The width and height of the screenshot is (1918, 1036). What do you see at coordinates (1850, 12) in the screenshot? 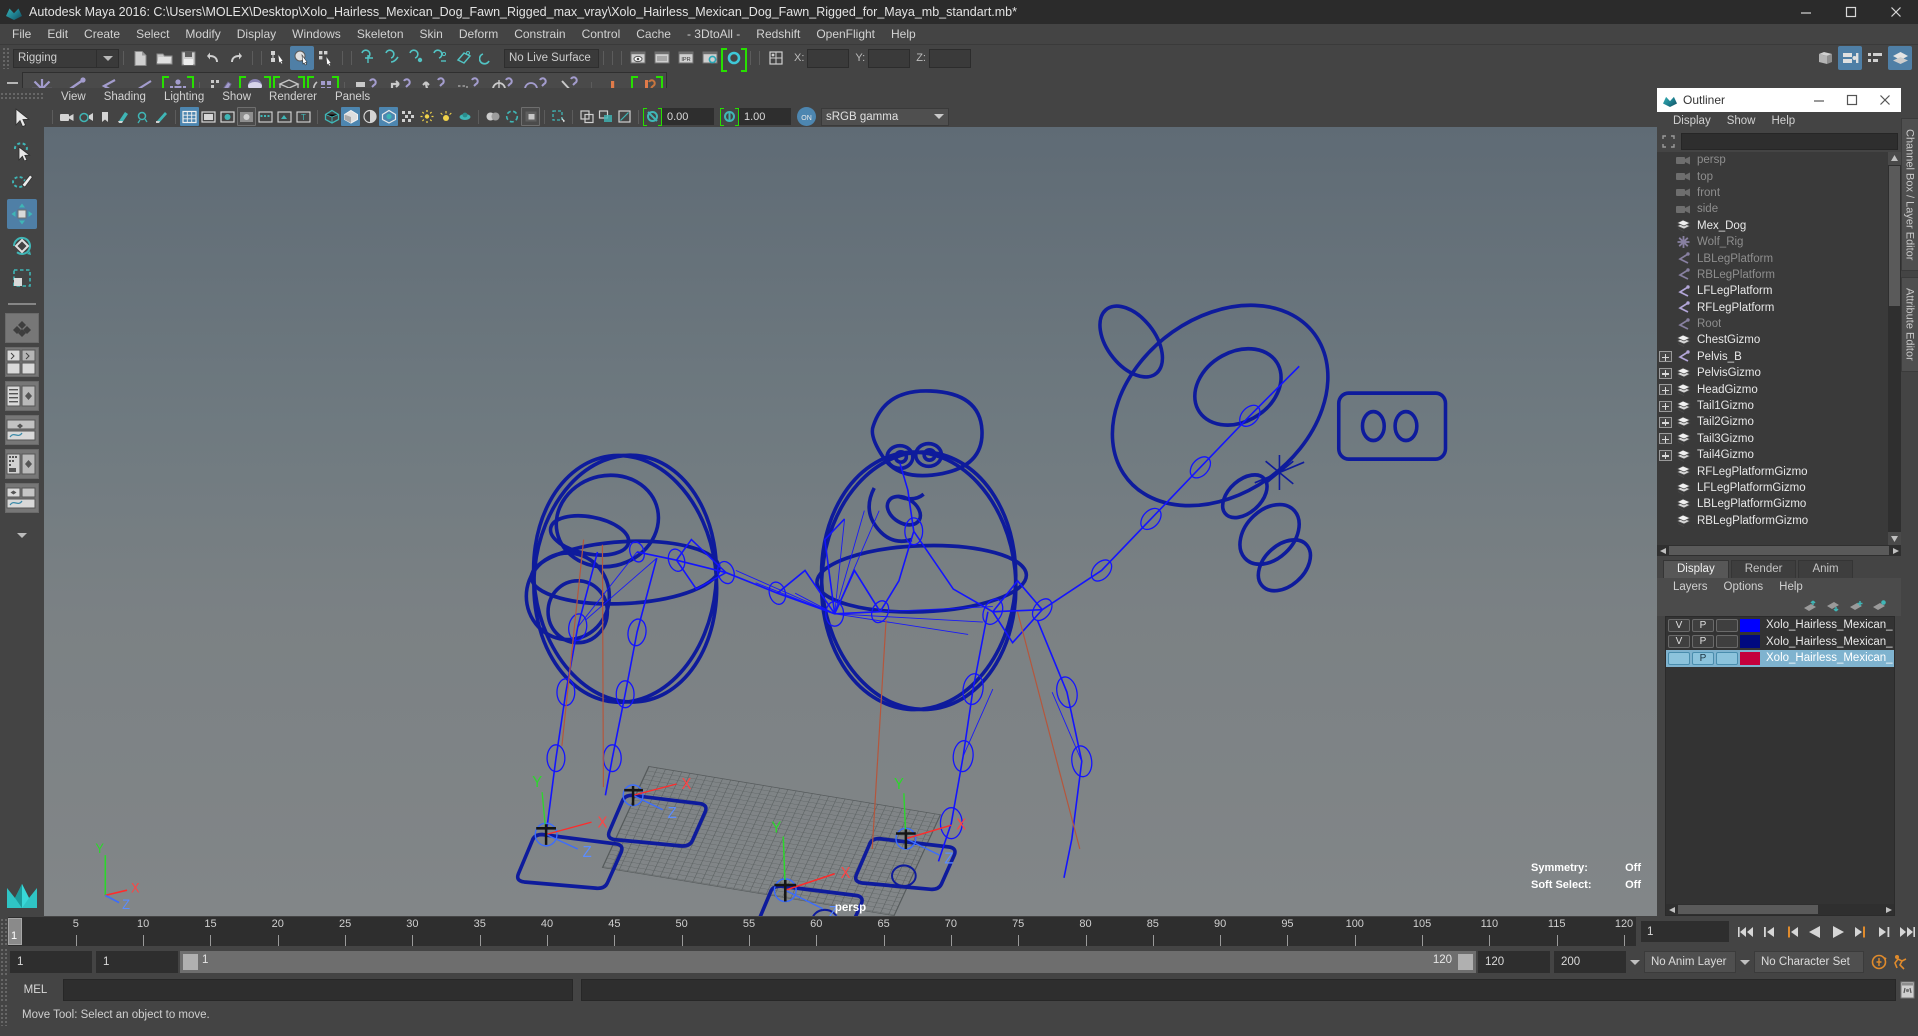
I see `maximize-button` at bounding box center [1850, 12].